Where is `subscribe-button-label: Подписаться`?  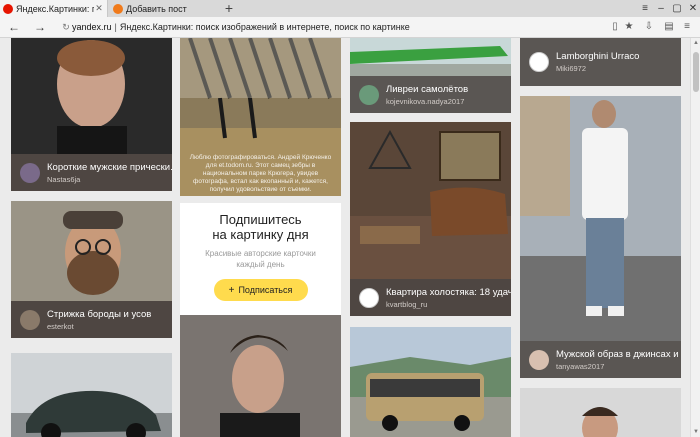
subscribe-button-label: Подписаться is located at coordinates (265, 290).